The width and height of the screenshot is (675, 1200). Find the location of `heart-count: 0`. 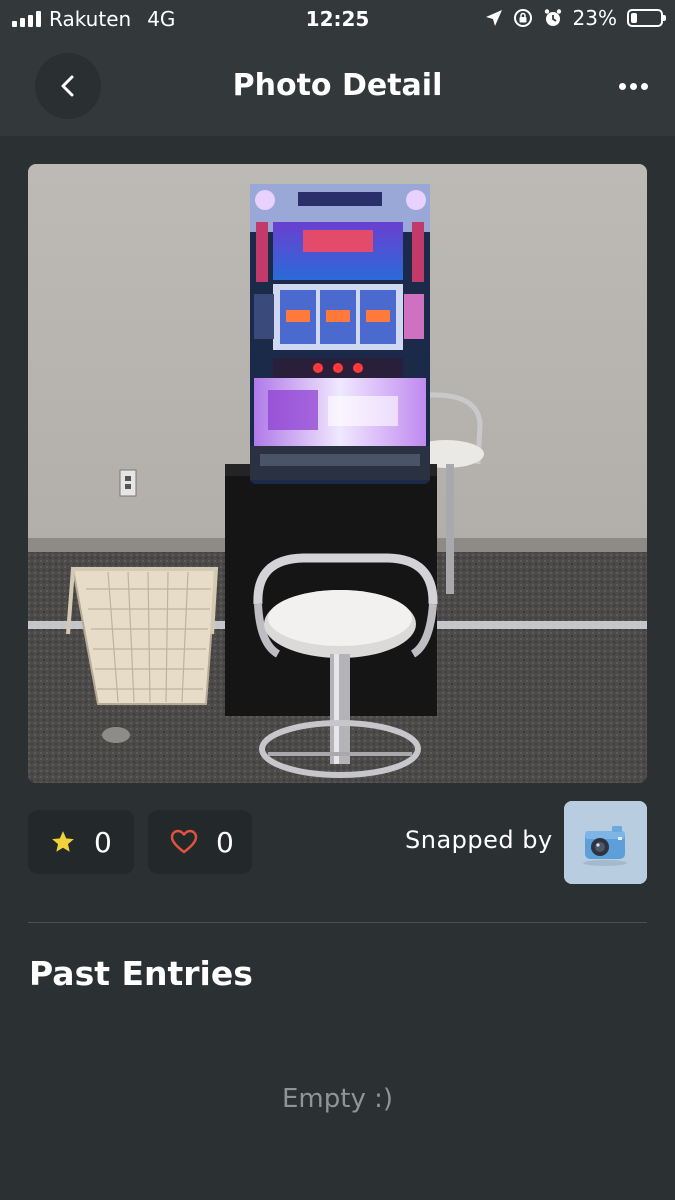

heart-count: 0 is located at coordinates (225, 842).